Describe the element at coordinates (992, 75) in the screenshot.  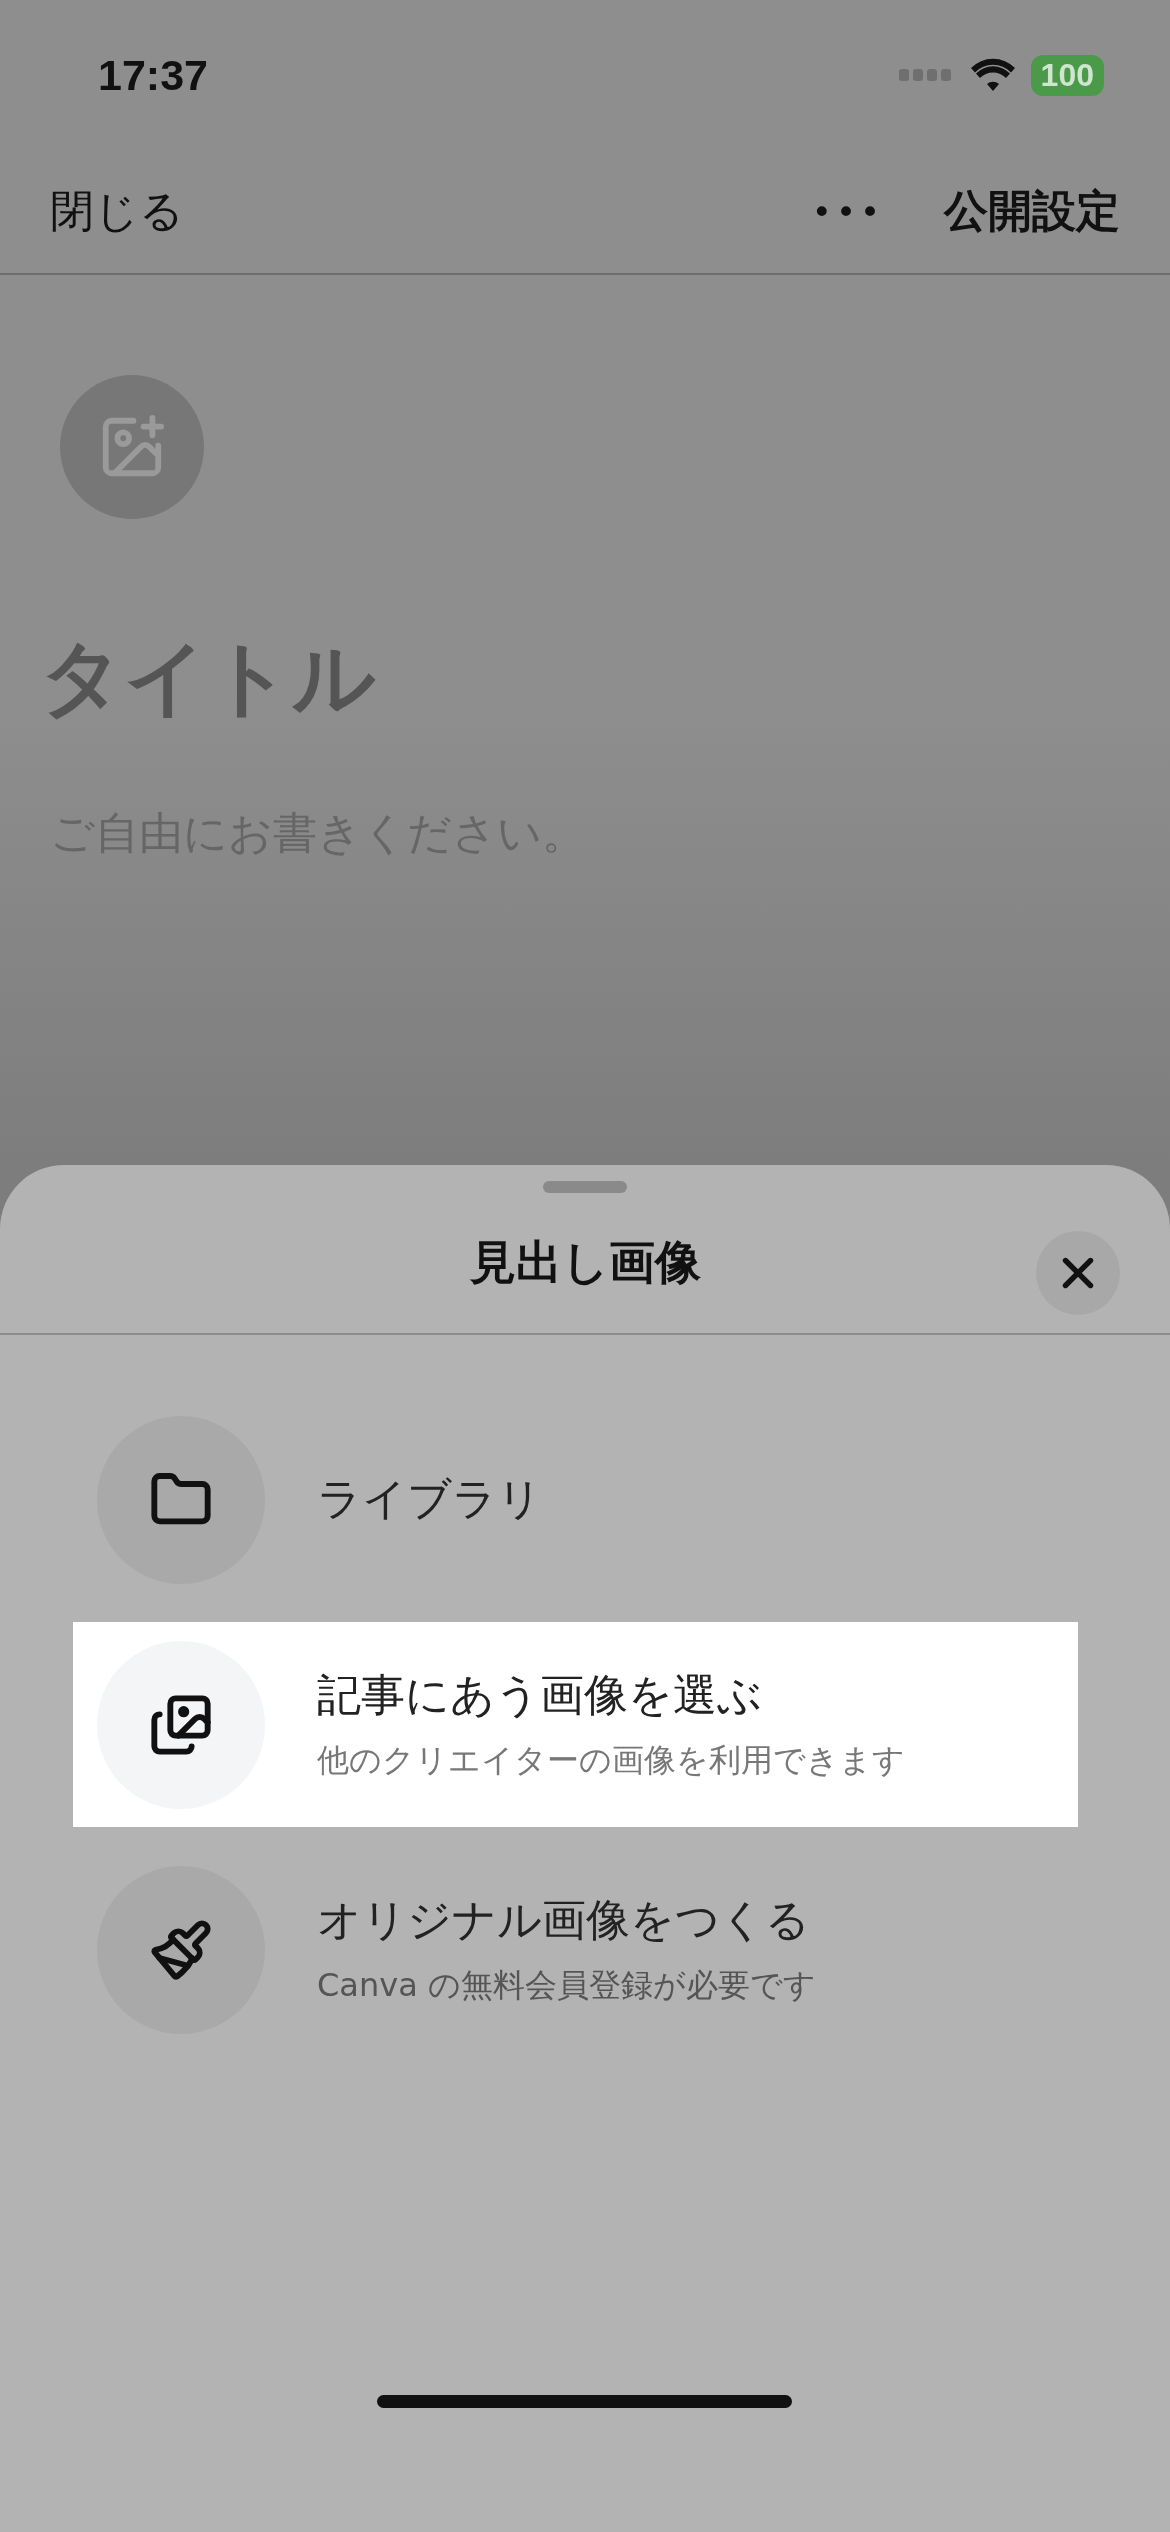
I see `wifi-icon` at that location.